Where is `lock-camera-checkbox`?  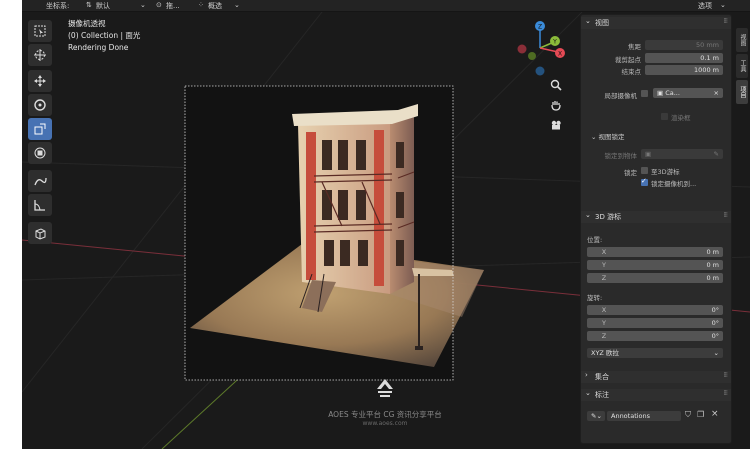 lock-camera-checkbox is located at coordinates (644, 181).